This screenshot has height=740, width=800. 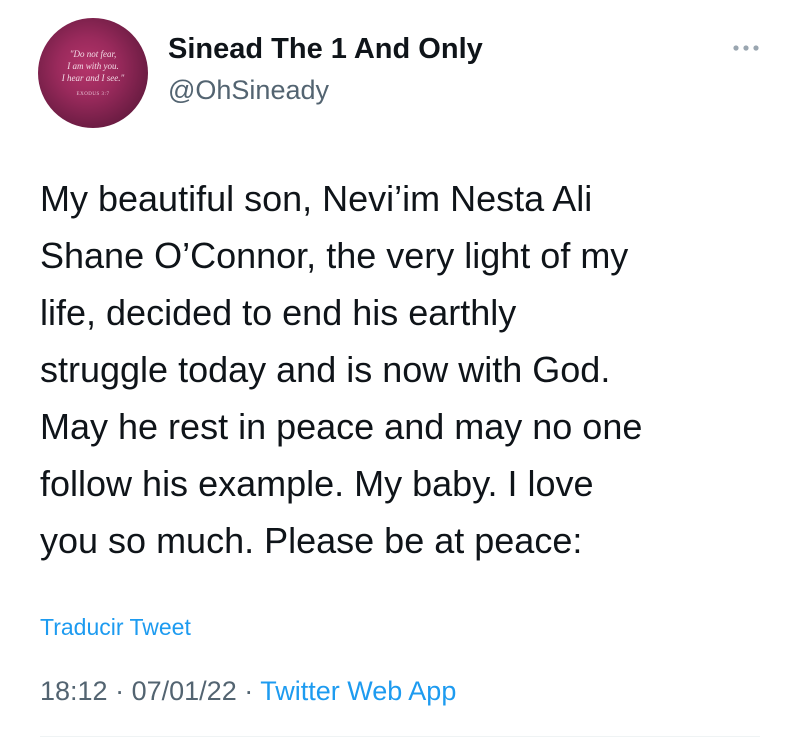 What do you see at coordinates (115, 627) in the screenshot?
I see `translate-tweet-link: Traducir Tweet` at bounding box center [115, 627].